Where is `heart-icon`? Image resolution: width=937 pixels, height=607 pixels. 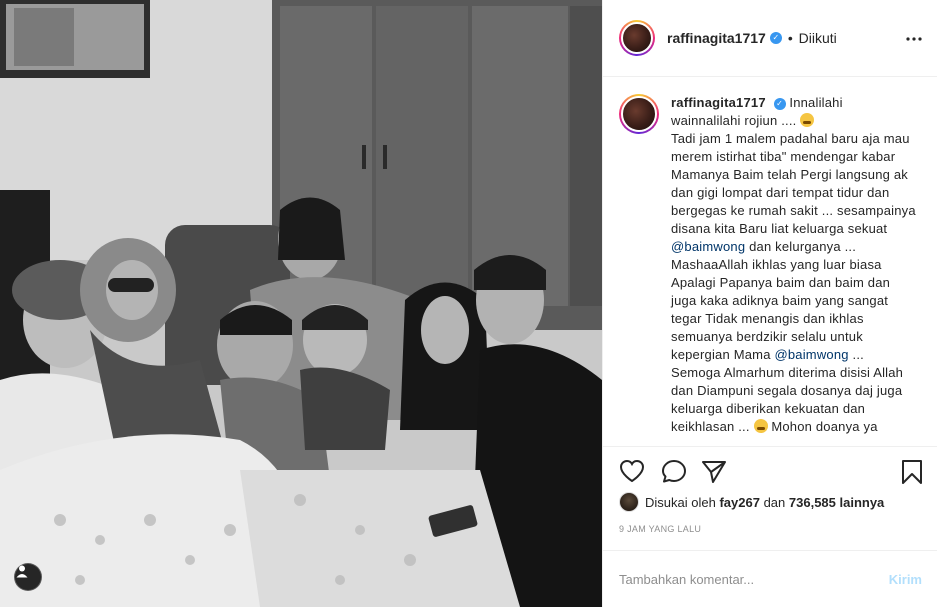
heart-icon is located at coordinates (632, 471).